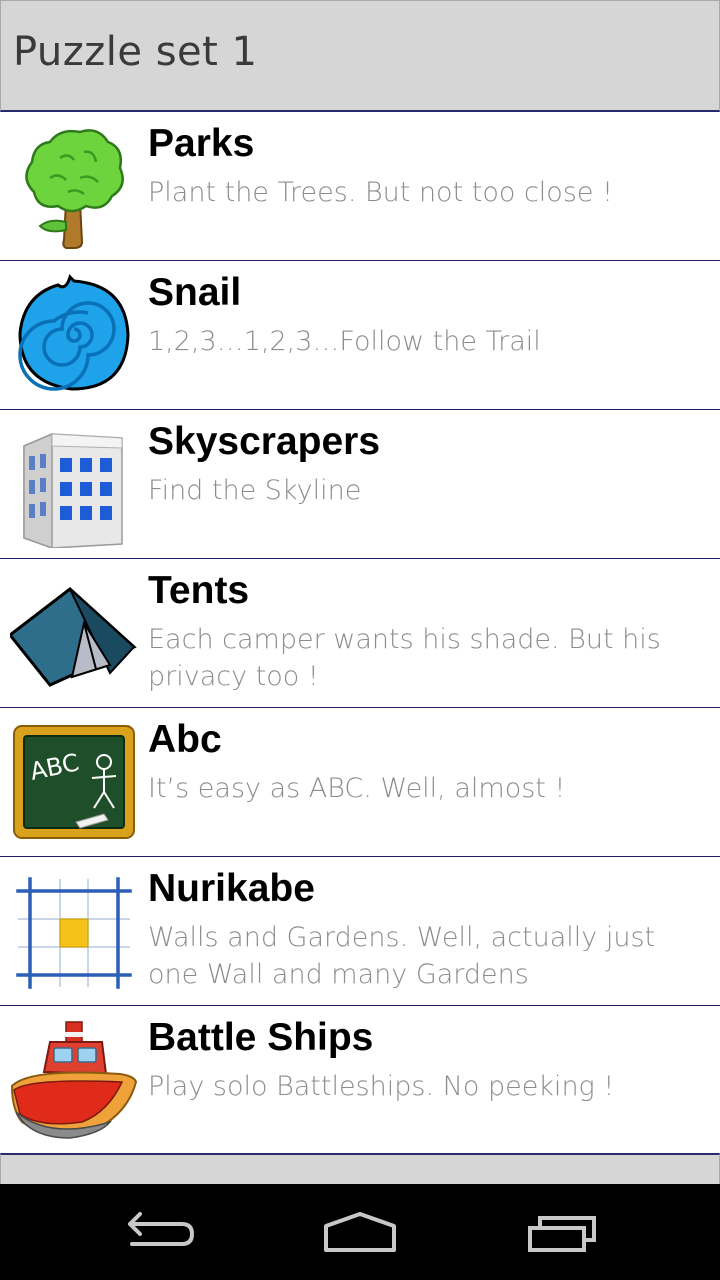  I want to click on puzzle-description: Plant the Trees. But not too close !, so click(380, 192).